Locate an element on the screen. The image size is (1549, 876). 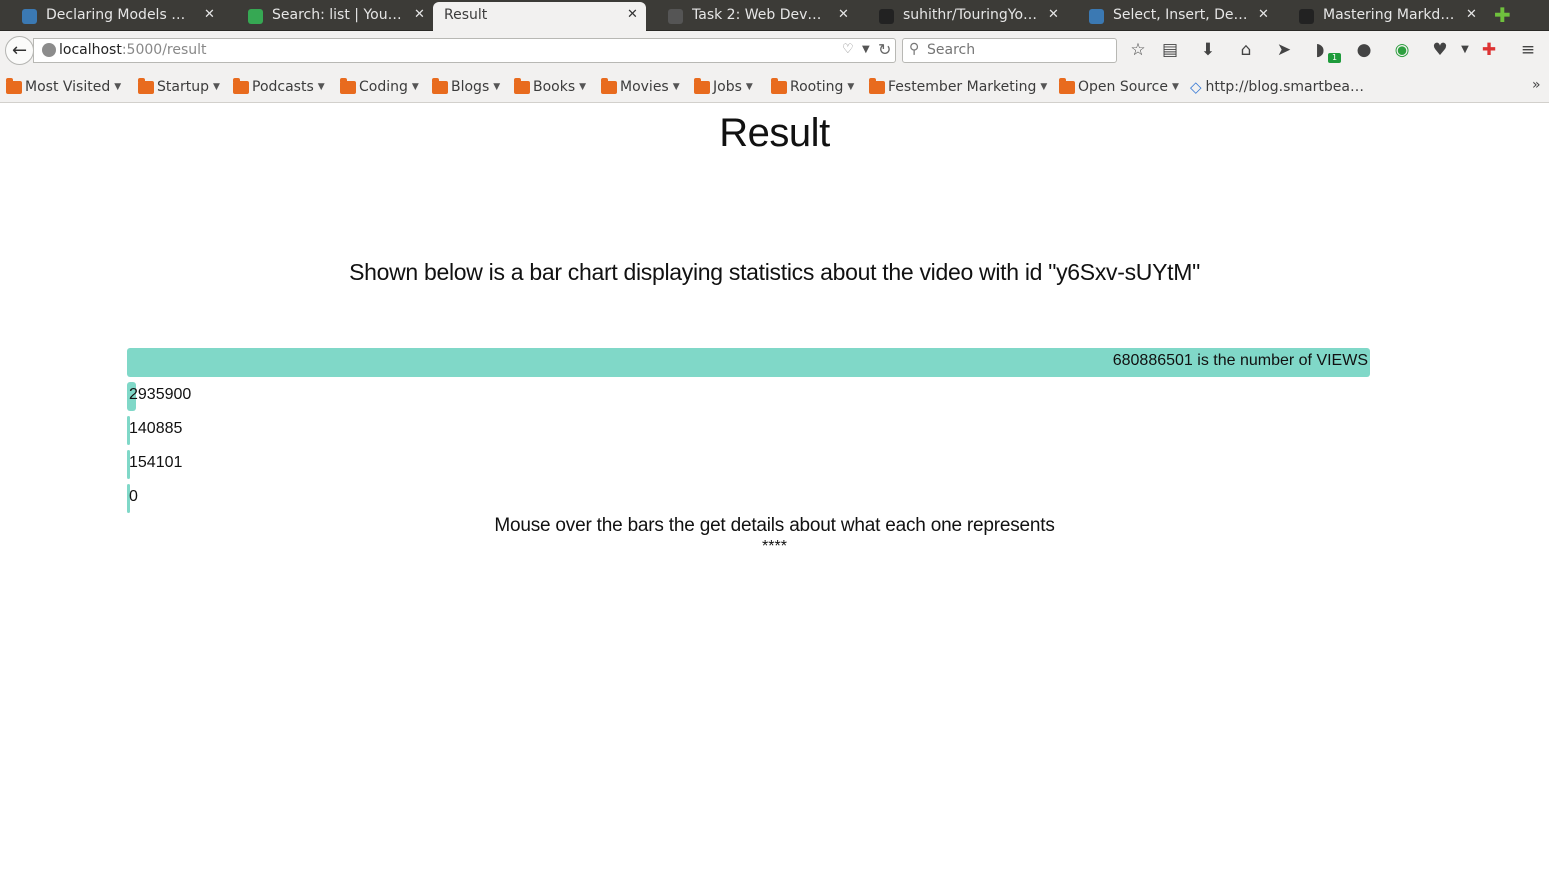
chat-icon: ● is located at coordinates (1364, 50).